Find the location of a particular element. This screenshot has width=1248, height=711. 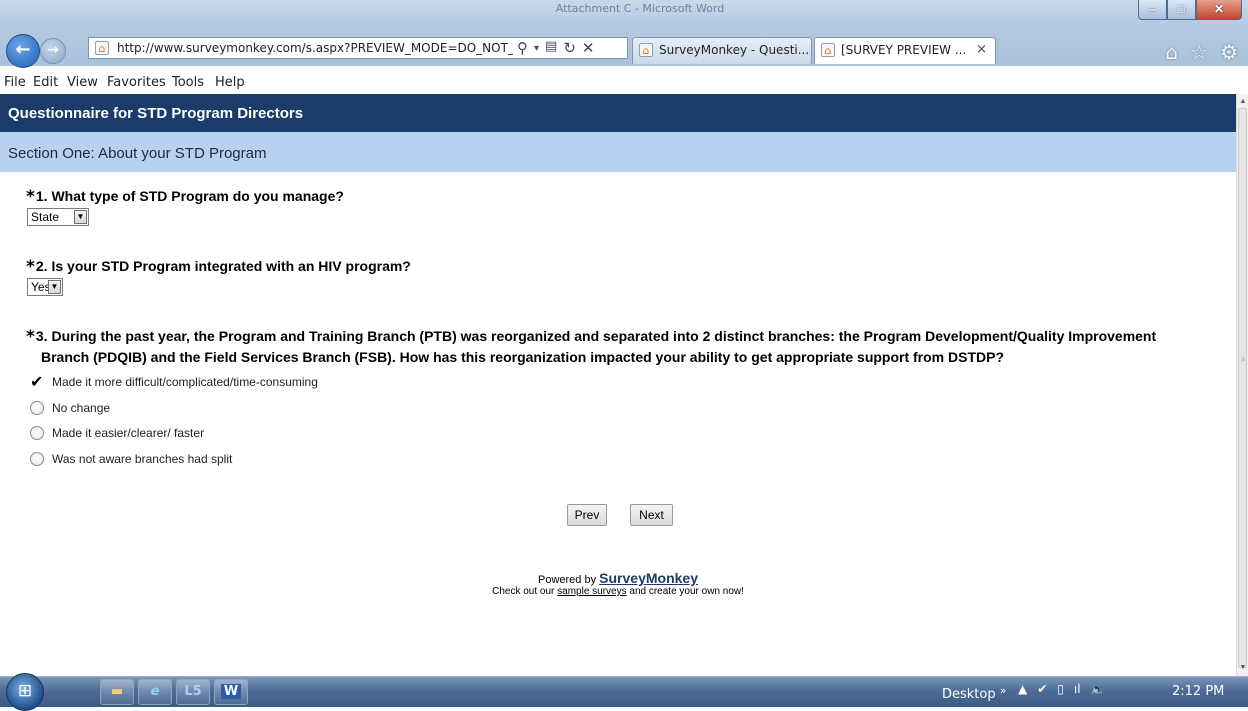

volume-icon: 🔈 is located at coordinates (1098, 689).